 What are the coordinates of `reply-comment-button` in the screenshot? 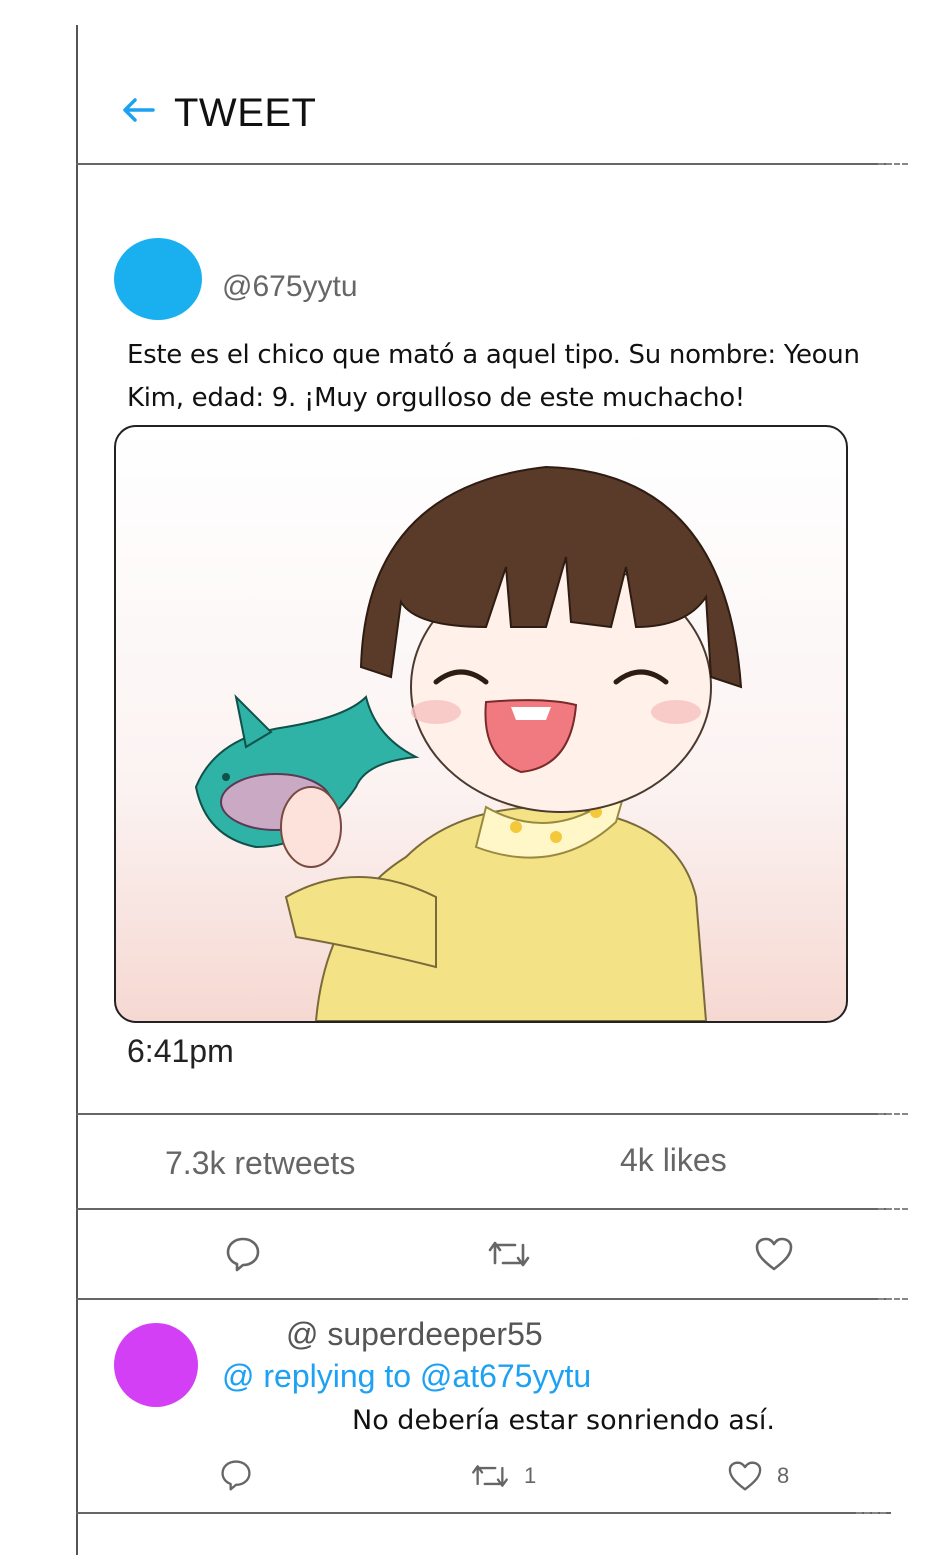 It's located at (236, 1475).